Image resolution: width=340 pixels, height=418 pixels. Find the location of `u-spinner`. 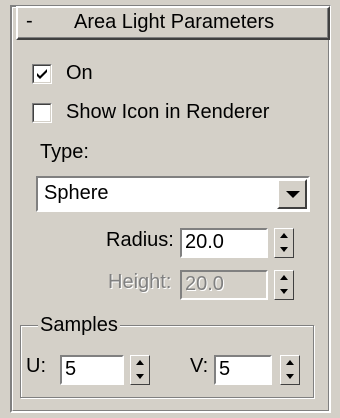

u-spinner is located at coordinates (140, 370).